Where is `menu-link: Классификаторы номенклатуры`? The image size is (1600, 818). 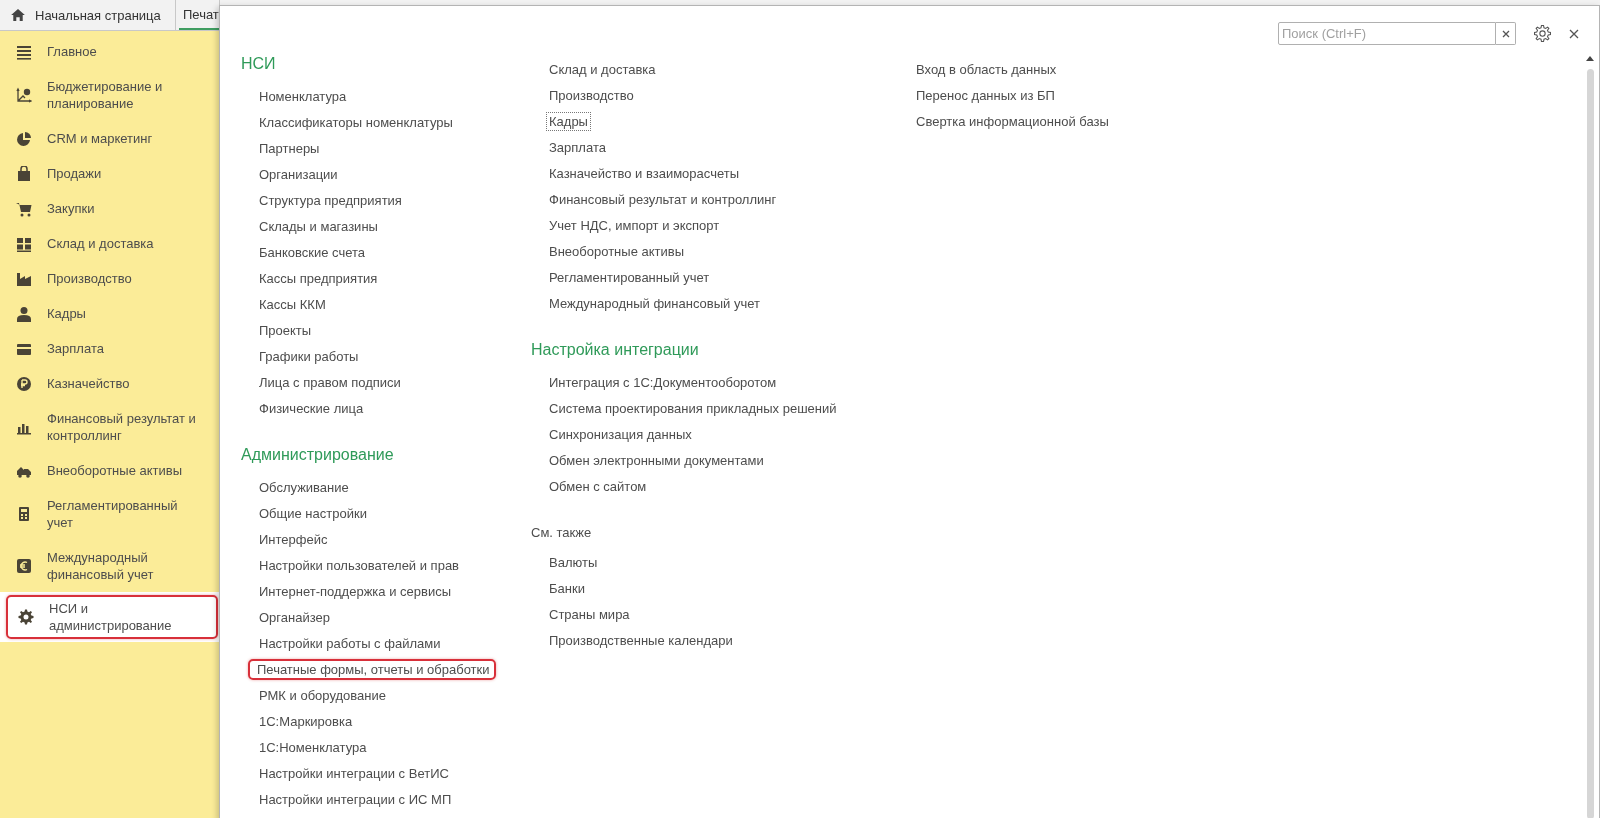
menu-link: Классификаторы номенклатуры is located at coordinates (356, 122).